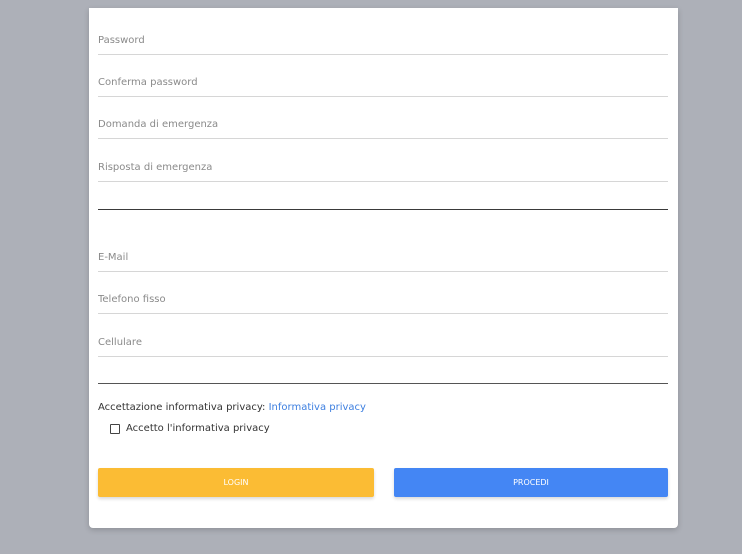  I want to click on mobile-phone-field, so click(383, 342).